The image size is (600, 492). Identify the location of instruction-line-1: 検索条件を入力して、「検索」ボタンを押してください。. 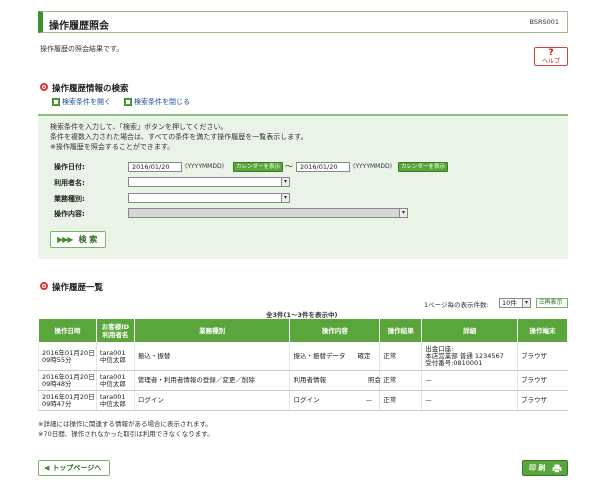
(139, 127).